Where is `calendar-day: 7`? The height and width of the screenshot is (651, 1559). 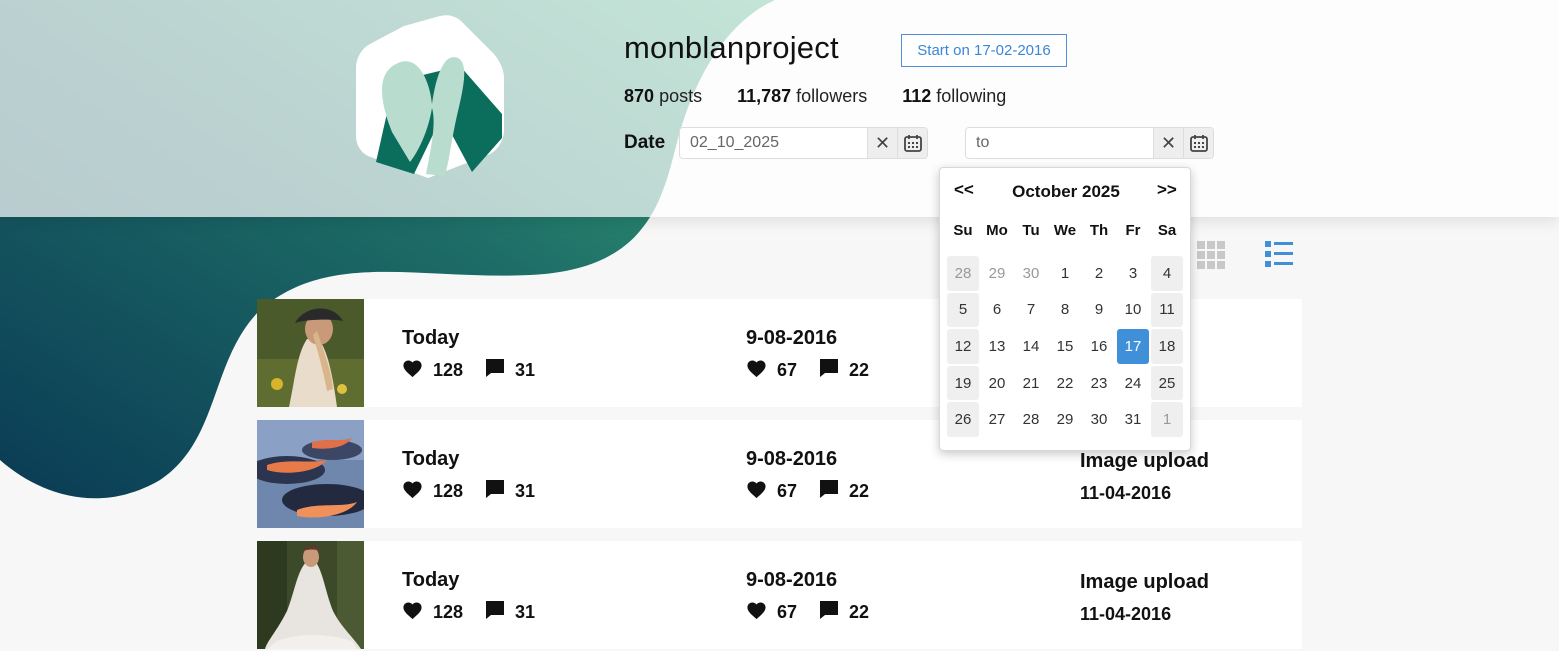
calendar-day: 7 is located at coordinates (1031, 310).